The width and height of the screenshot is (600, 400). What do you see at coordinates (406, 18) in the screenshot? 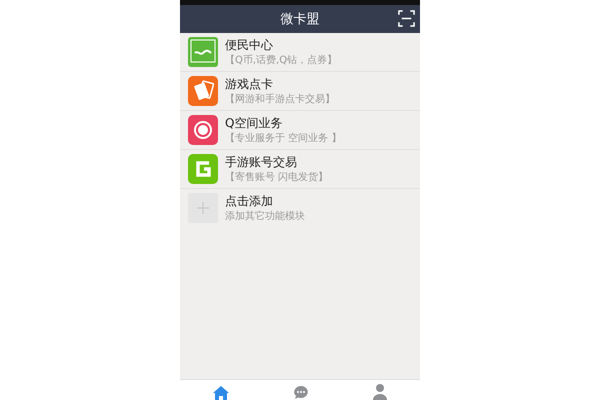
I see `scan-icon` at bounding box center [406, 18].